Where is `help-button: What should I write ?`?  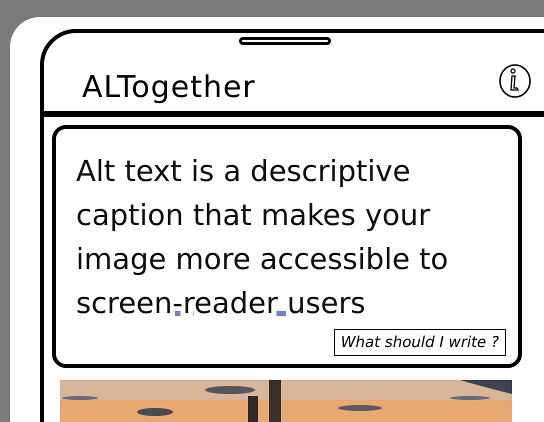 help-button: What should I write ? is located at coordinates (420, 342).